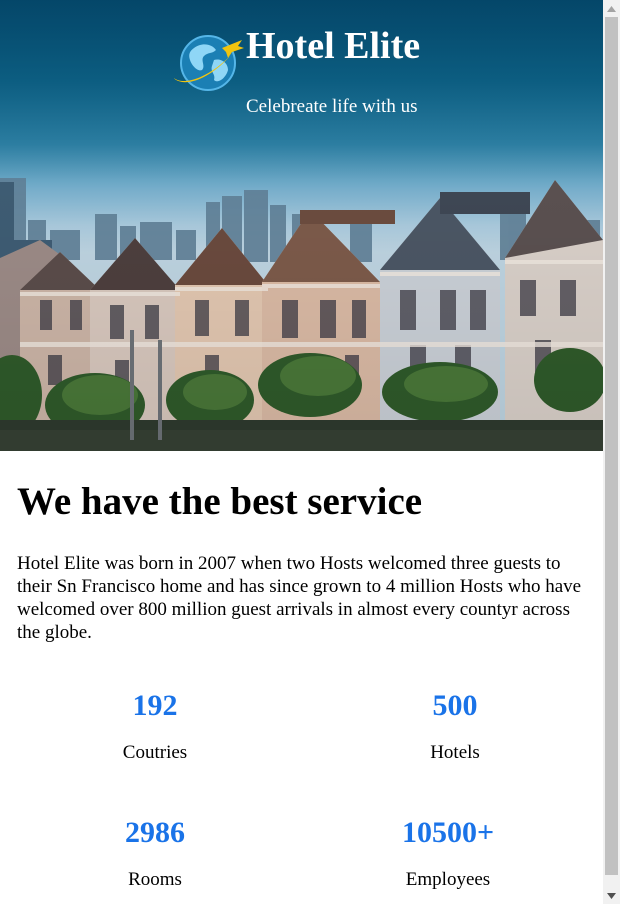 The width and height of the screenshot is (620, 904). What do you see at coordinates (155, 832) in the screenshot?
I see `stat-value: 2986` at bounding box center [155, 832].